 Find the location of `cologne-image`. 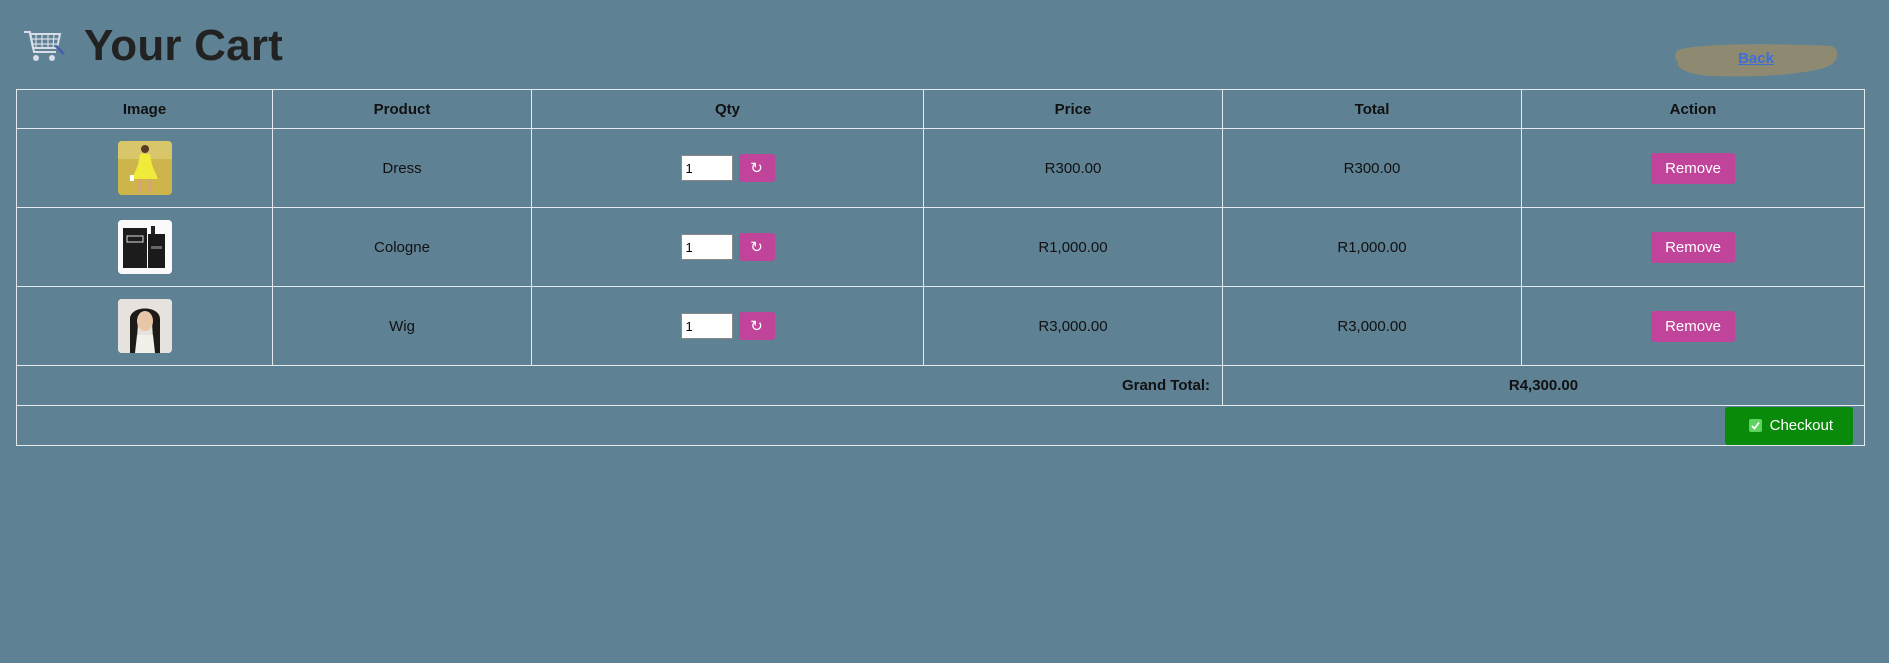

cologne-image is located at coordinates (144, 247).